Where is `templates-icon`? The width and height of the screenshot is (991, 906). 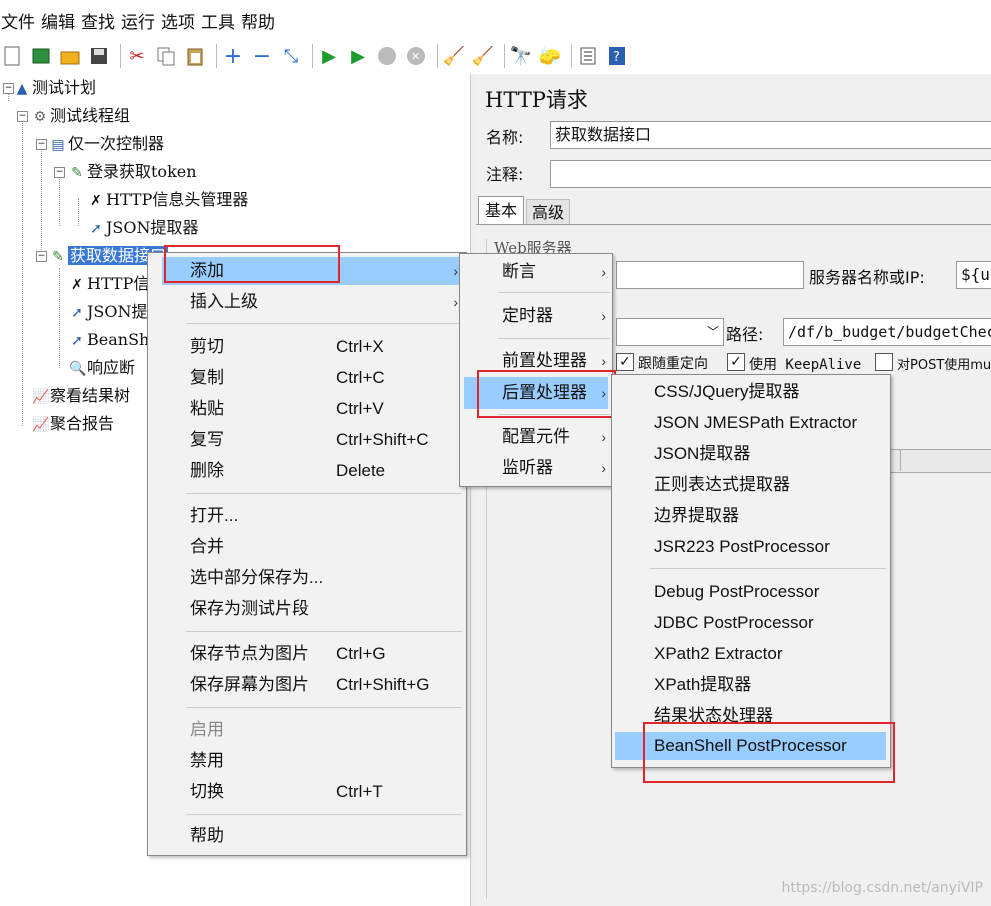 templates-icon is located at coordinates (41, 56).